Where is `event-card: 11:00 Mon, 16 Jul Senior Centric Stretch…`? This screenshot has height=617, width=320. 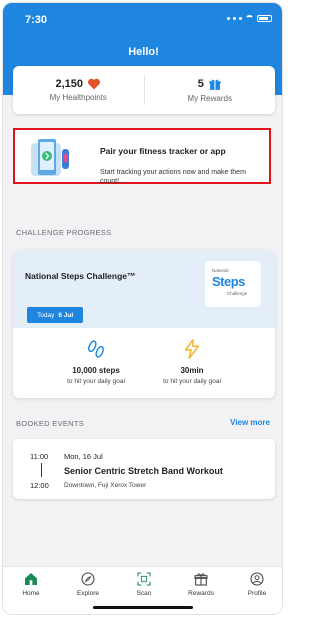 event-card: 11:00 Mon, 16 Jul Senior Centric Stretch… is located at coordinates (144, 469).